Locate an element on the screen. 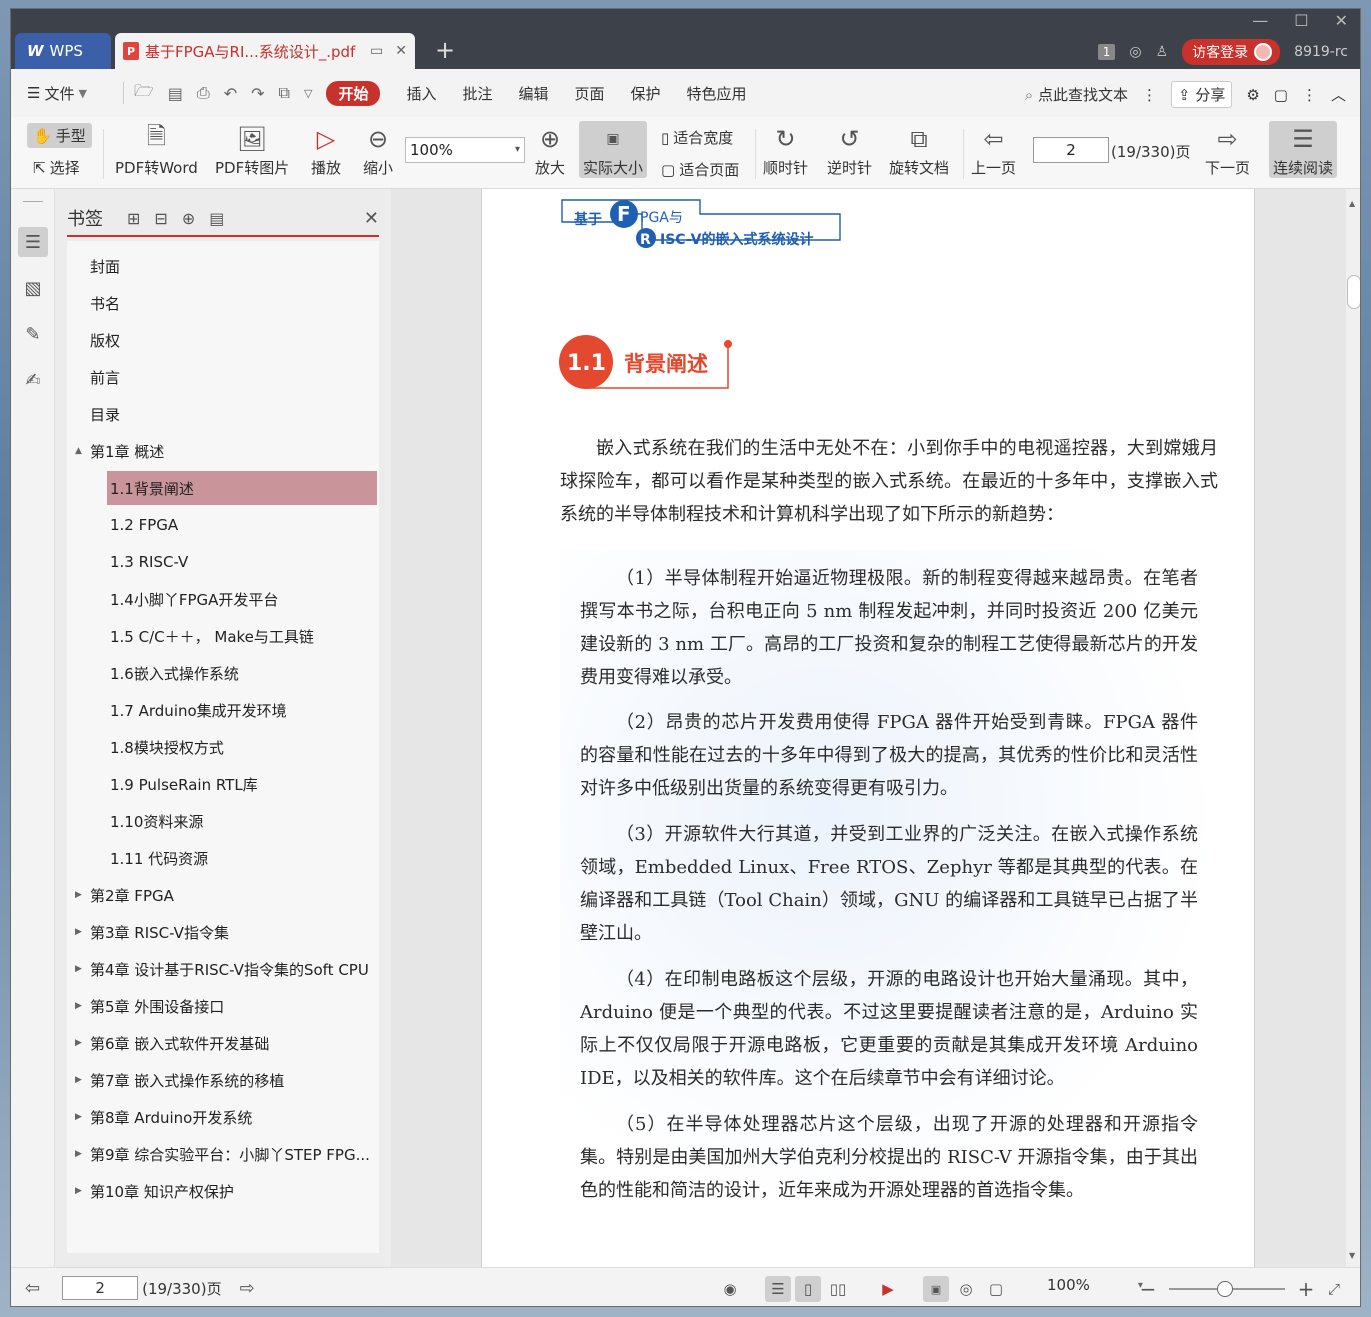 The width and height of the screenshot is (1371, 1317). bookmark-item-selected: 1.1背景阐述 is located at coordinates (223, 488).